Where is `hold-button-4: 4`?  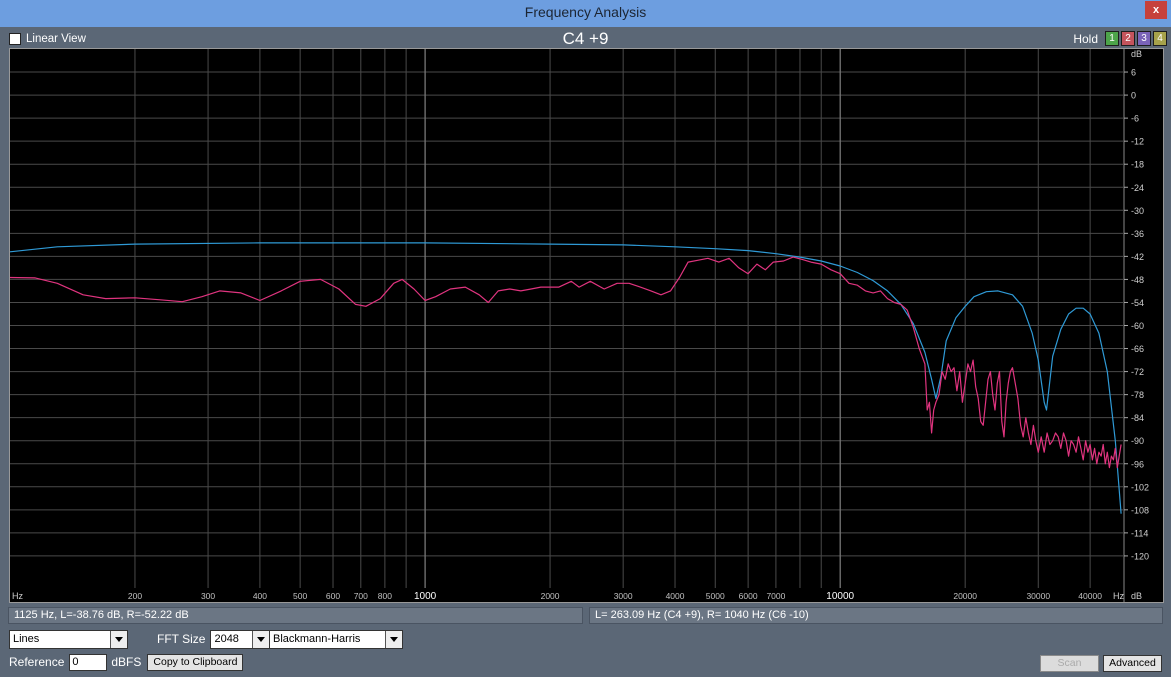
hold-button-4: 4 is located at coordinates (1160, 38).